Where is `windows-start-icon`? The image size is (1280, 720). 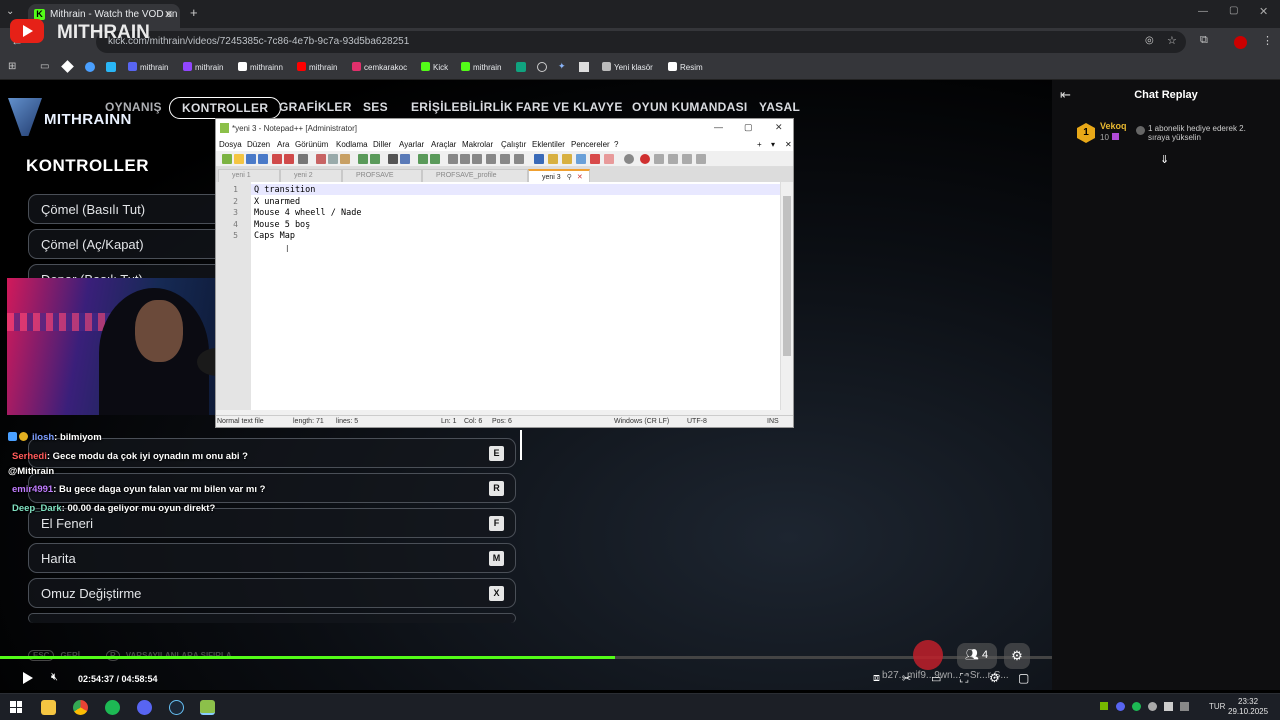 windows-start-icon is located at coordinates (16, 707).